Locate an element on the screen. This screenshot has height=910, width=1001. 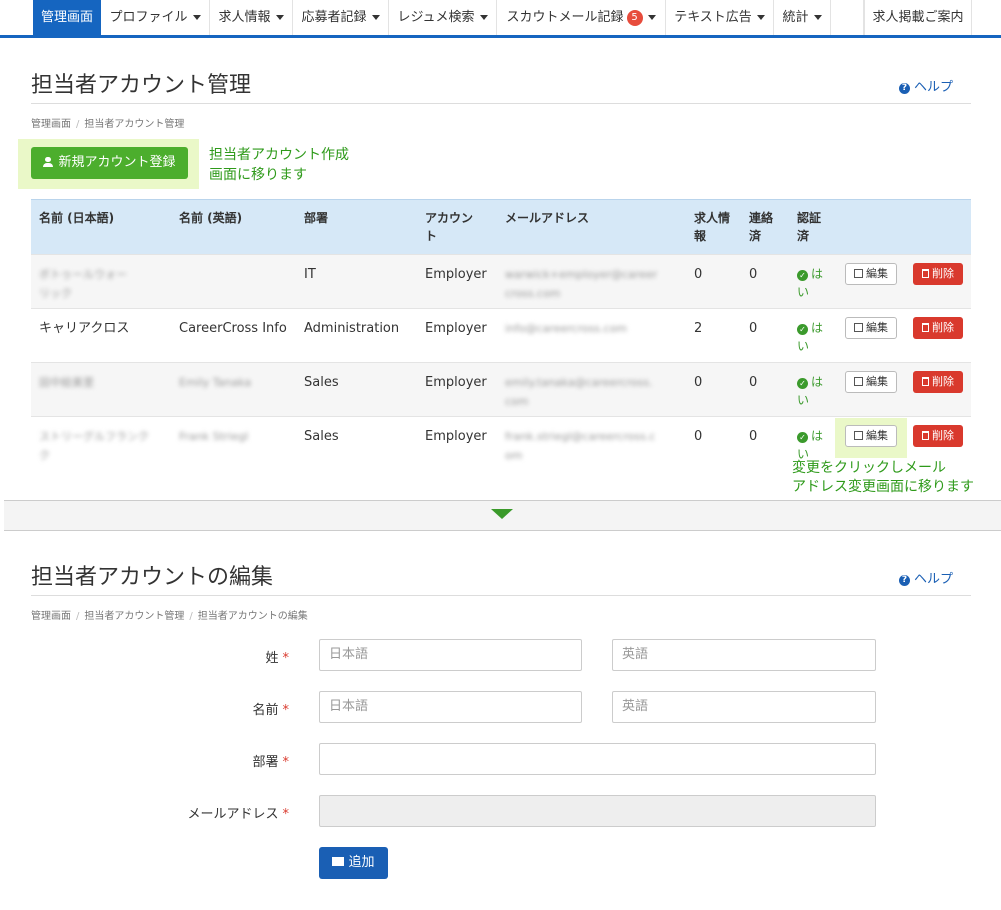
nav-label: テキスト広告 is located at coordinates (713, 17).